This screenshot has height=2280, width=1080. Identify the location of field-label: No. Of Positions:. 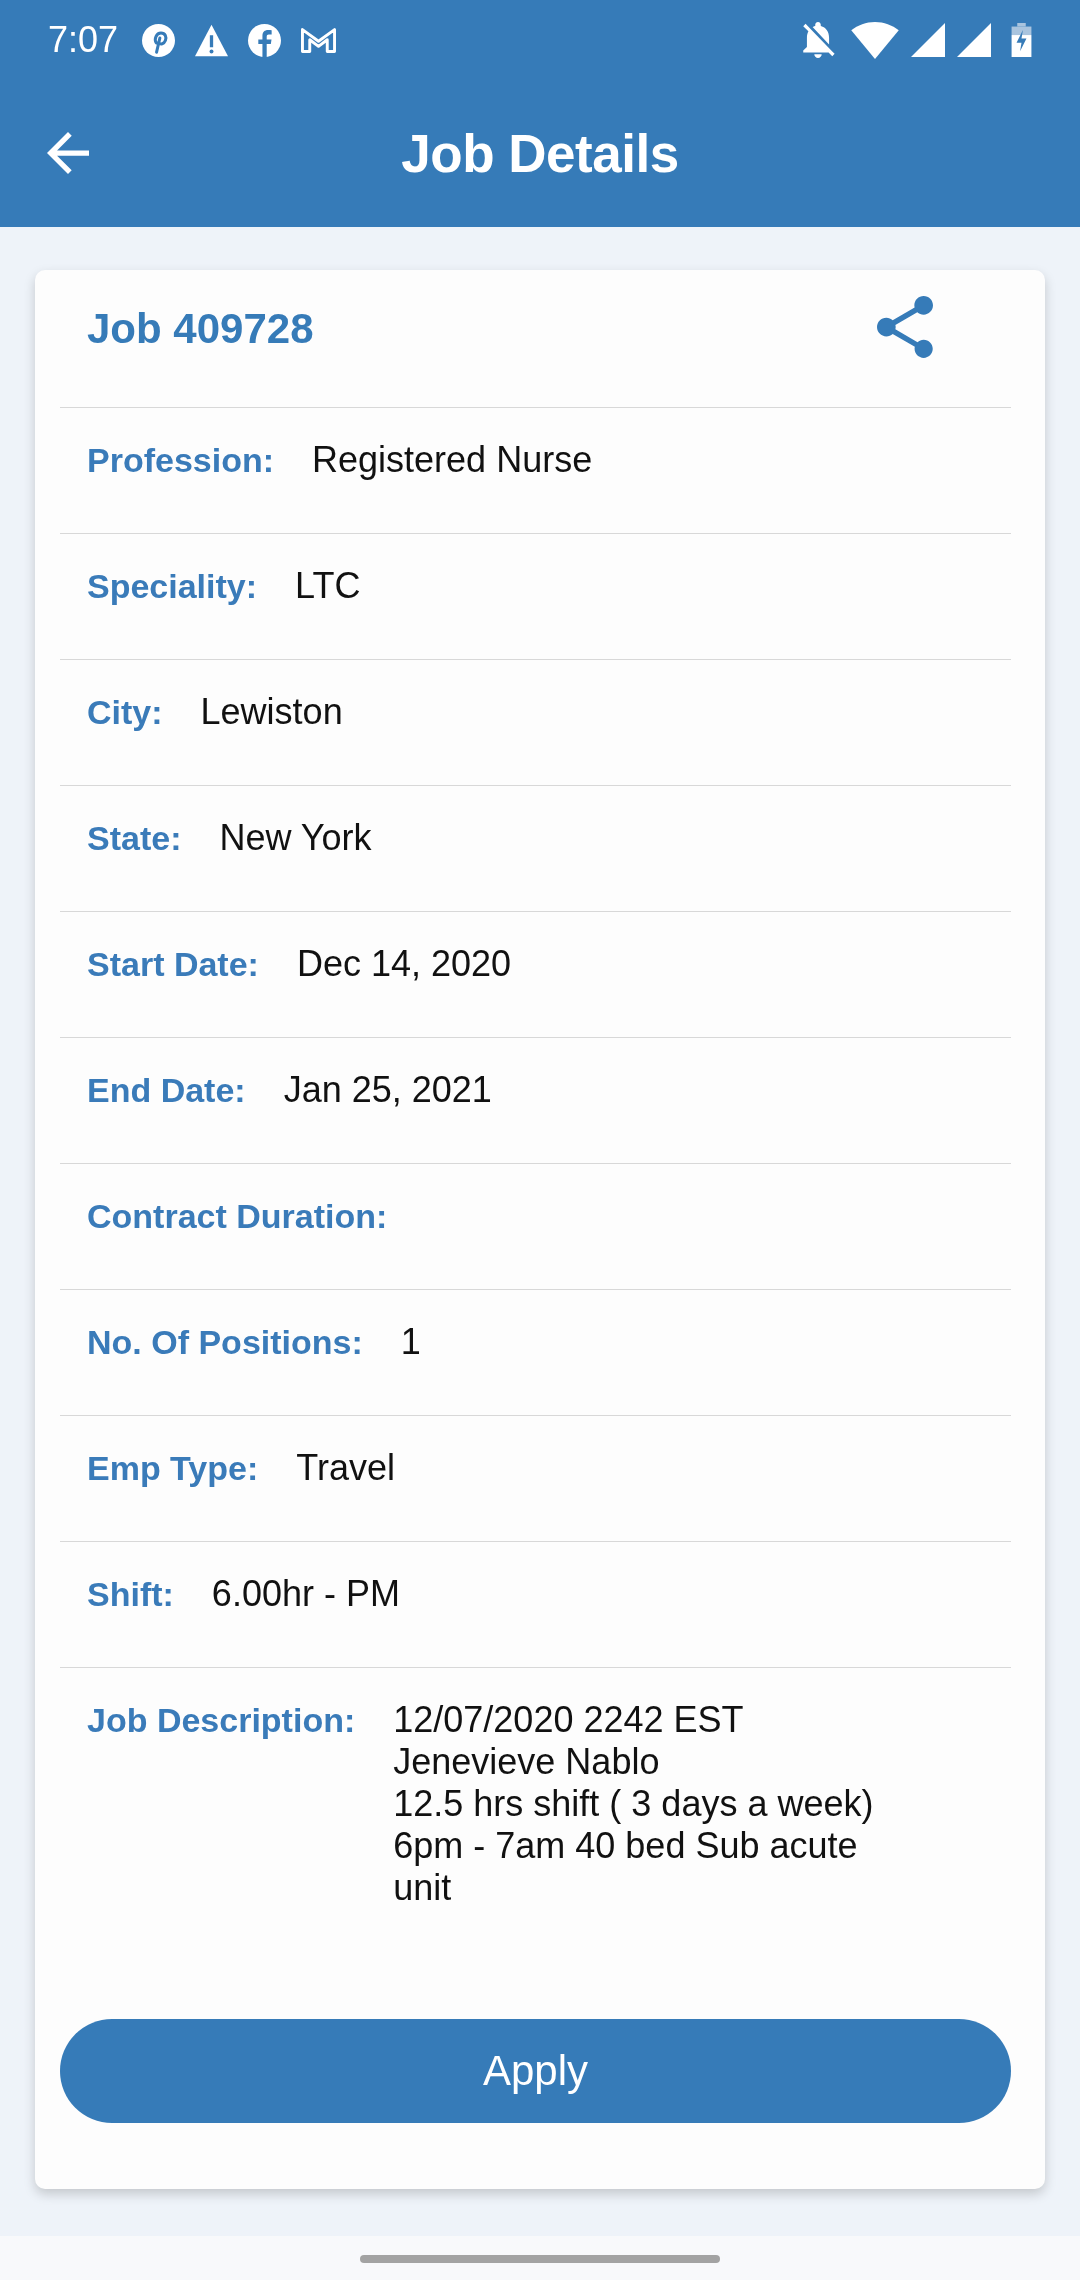
(225, 1342).